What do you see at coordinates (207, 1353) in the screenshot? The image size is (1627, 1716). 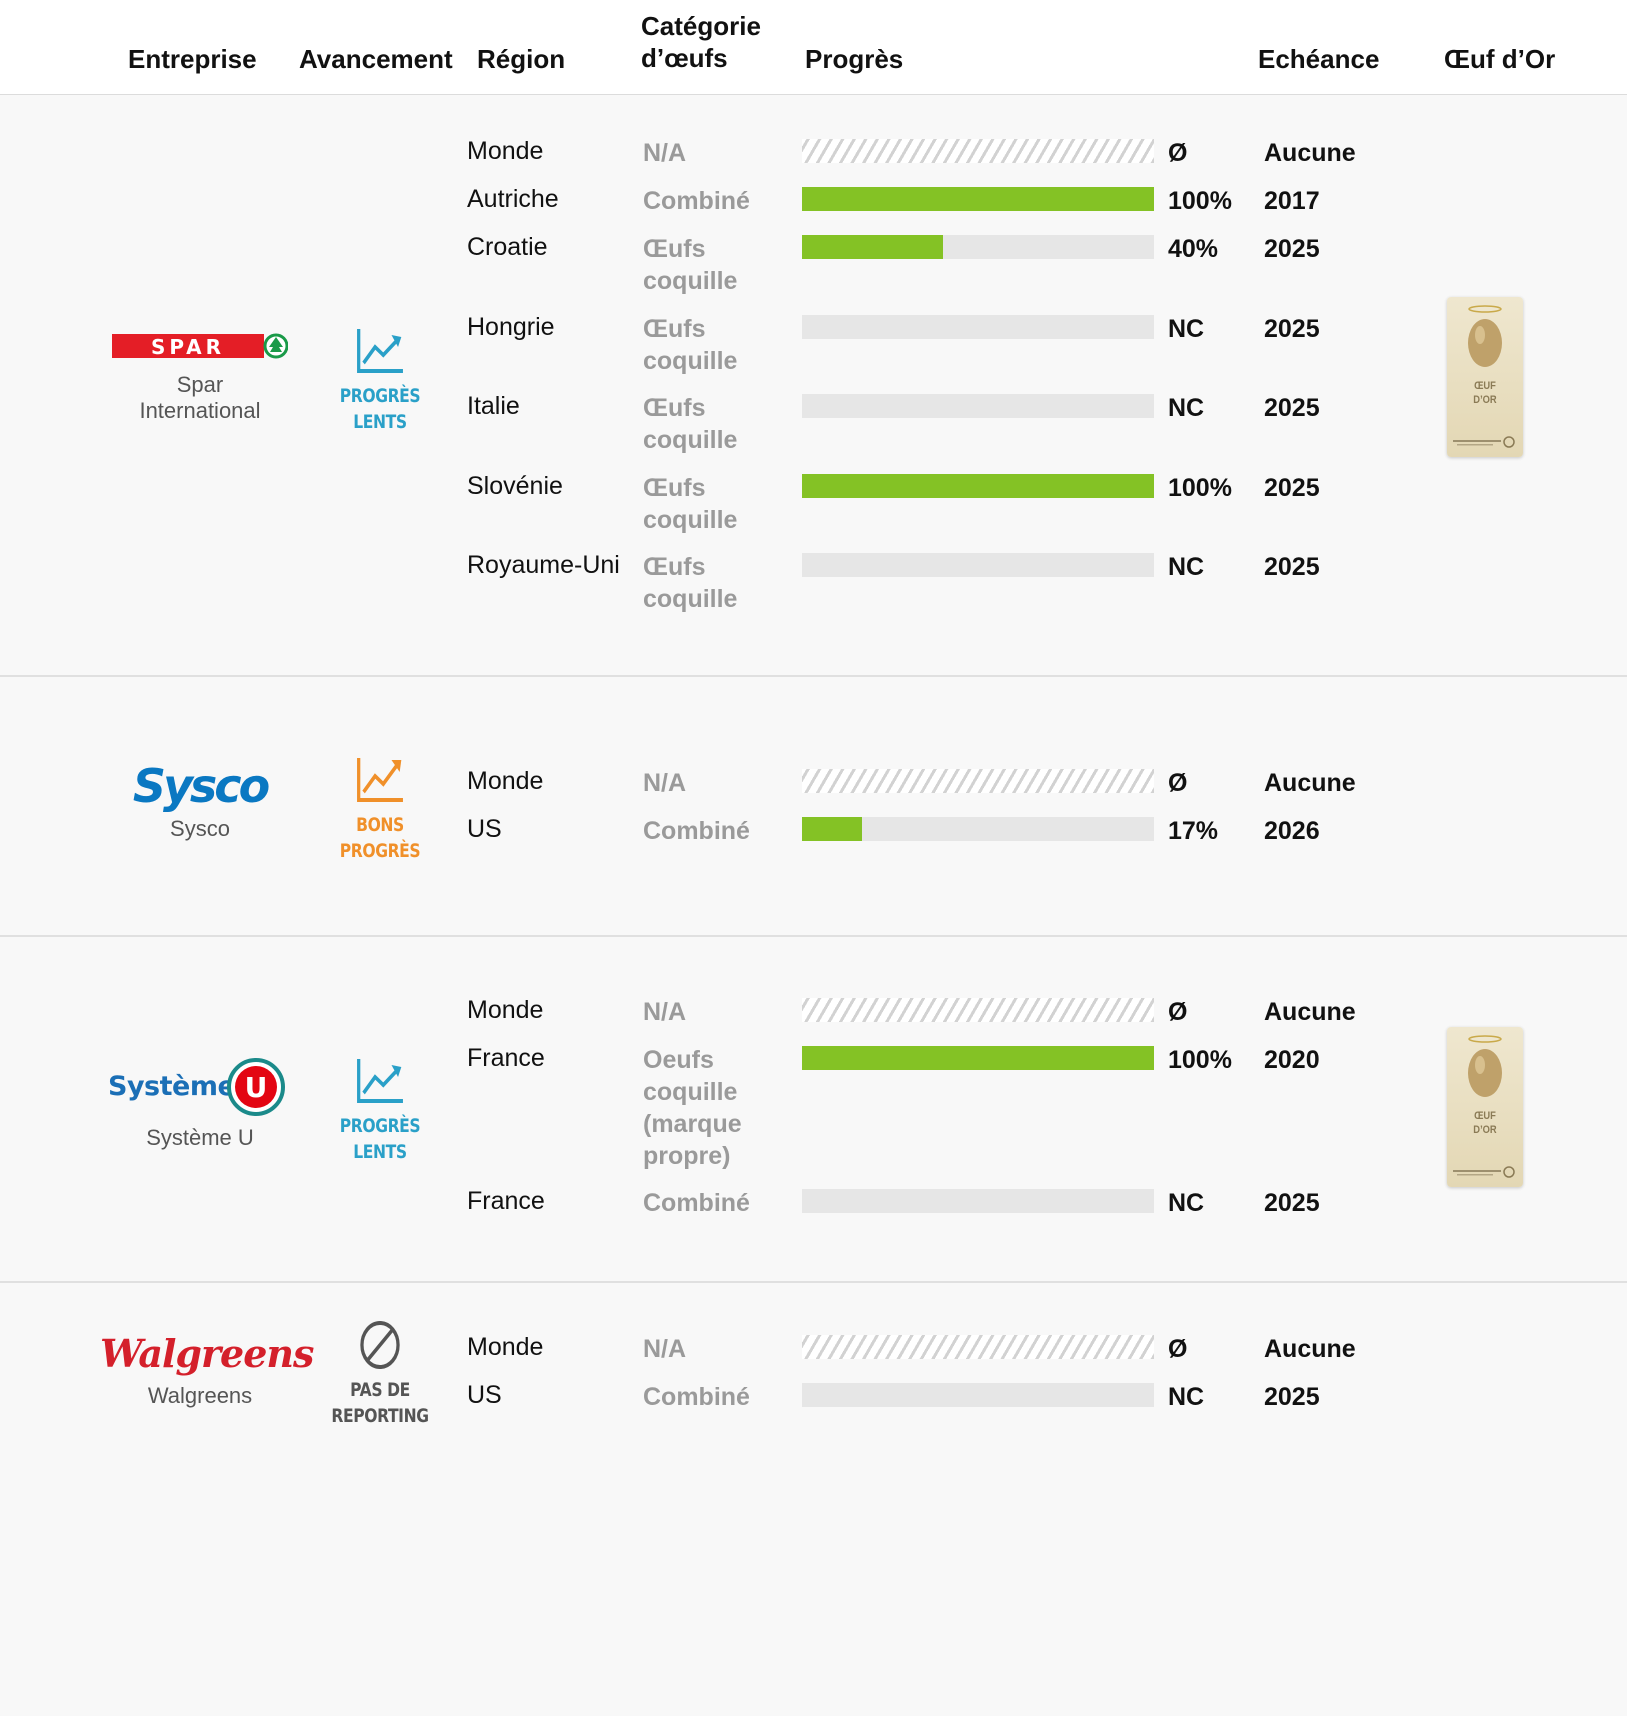 I see `walgreens-logo-icon: Walgreens` at bounding box center [207, 1353].